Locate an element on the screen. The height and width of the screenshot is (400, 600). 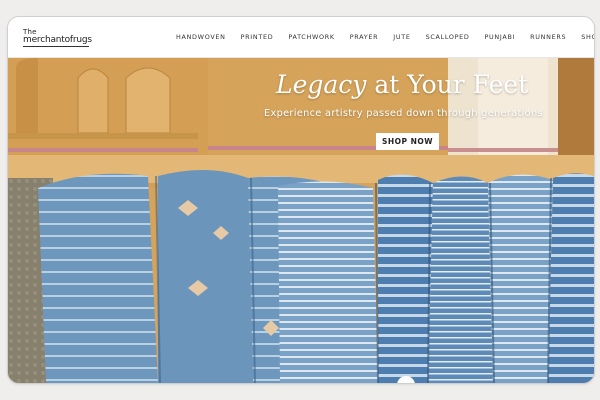
nav-item-patchwork: PATCHWORK is located at coordinates (311, 37).